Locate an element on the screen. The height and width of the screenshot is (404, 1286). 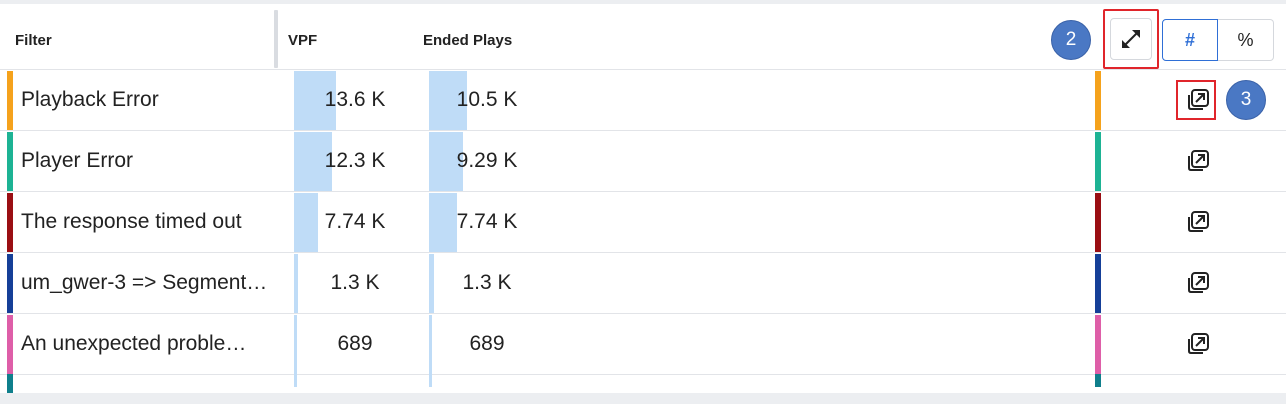
vpf-value: 13.6 K is located at coordinates (355, 99).